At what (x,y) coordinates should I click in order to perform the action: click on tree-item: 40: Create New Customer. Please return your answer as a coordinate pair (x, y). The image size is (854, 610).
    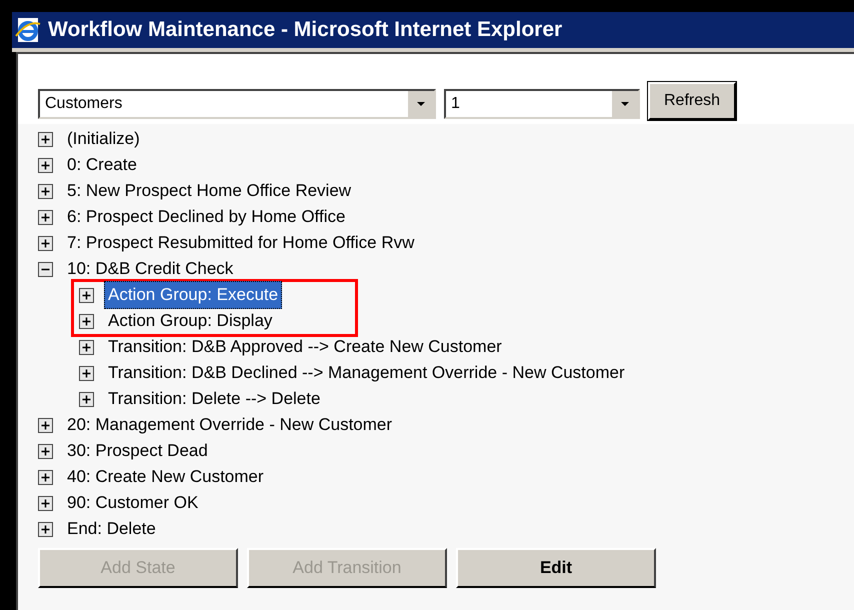
    Looking at the image, I should click on (165, 477).